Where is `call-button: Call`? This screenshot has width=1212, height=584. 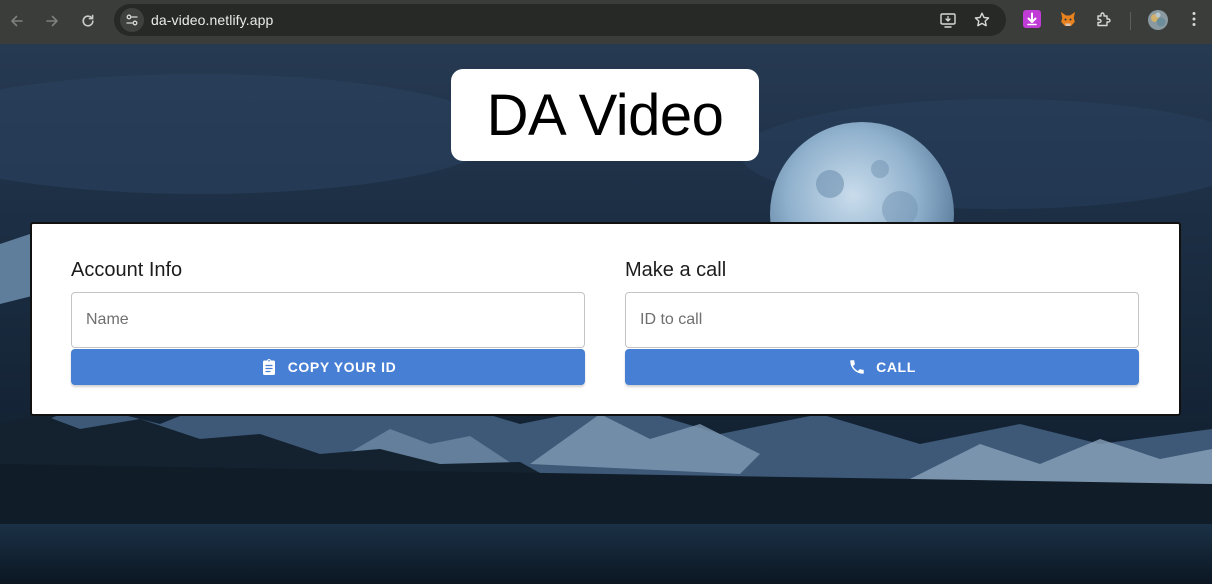
call-button: Call is located at coordinates (882, 367).